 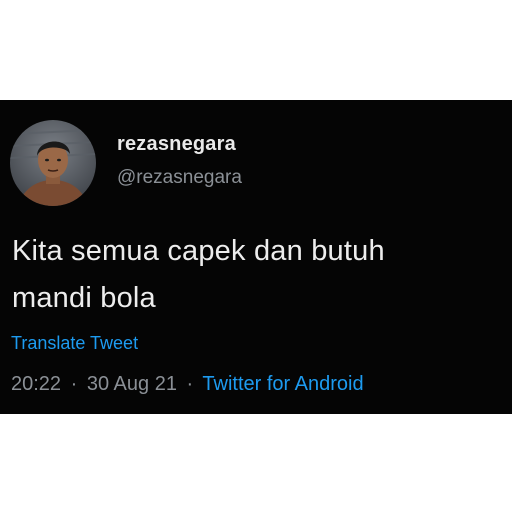 I want to click on avatar, so click(x=53, y=163).